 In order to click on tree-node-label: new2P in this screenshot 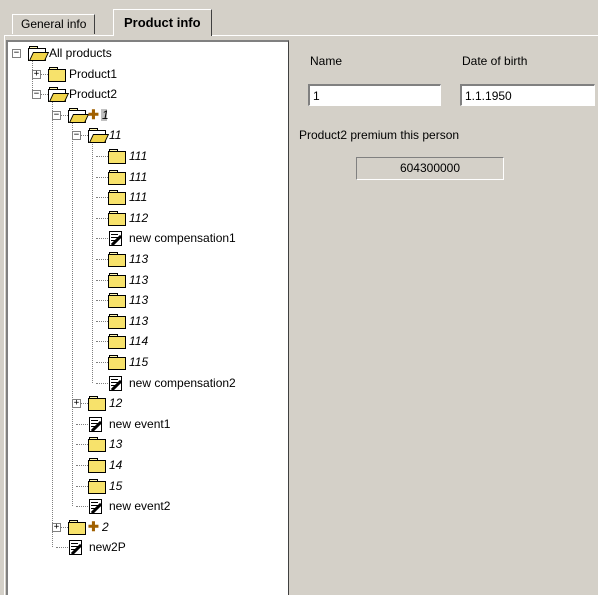, I will do `click(107, 547)`.